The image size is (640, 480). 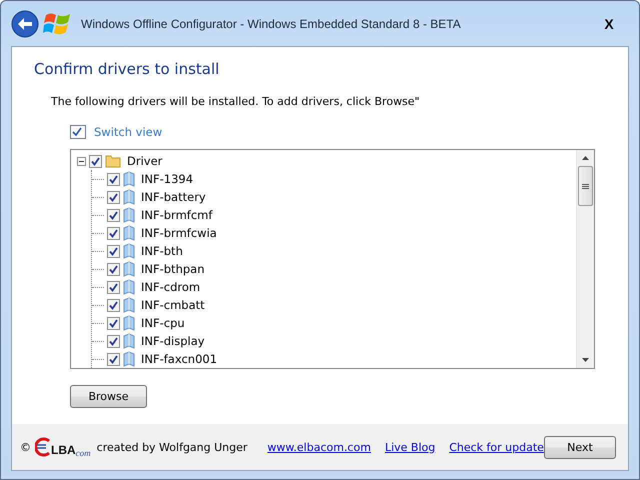 I want to click on tree-item: Driver, so click(x=144, y=161).